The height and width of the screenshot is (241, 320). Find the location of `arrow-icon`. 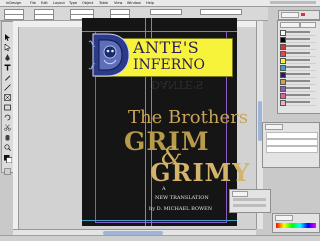

arrow-icon is located at coordinates (7, 33).